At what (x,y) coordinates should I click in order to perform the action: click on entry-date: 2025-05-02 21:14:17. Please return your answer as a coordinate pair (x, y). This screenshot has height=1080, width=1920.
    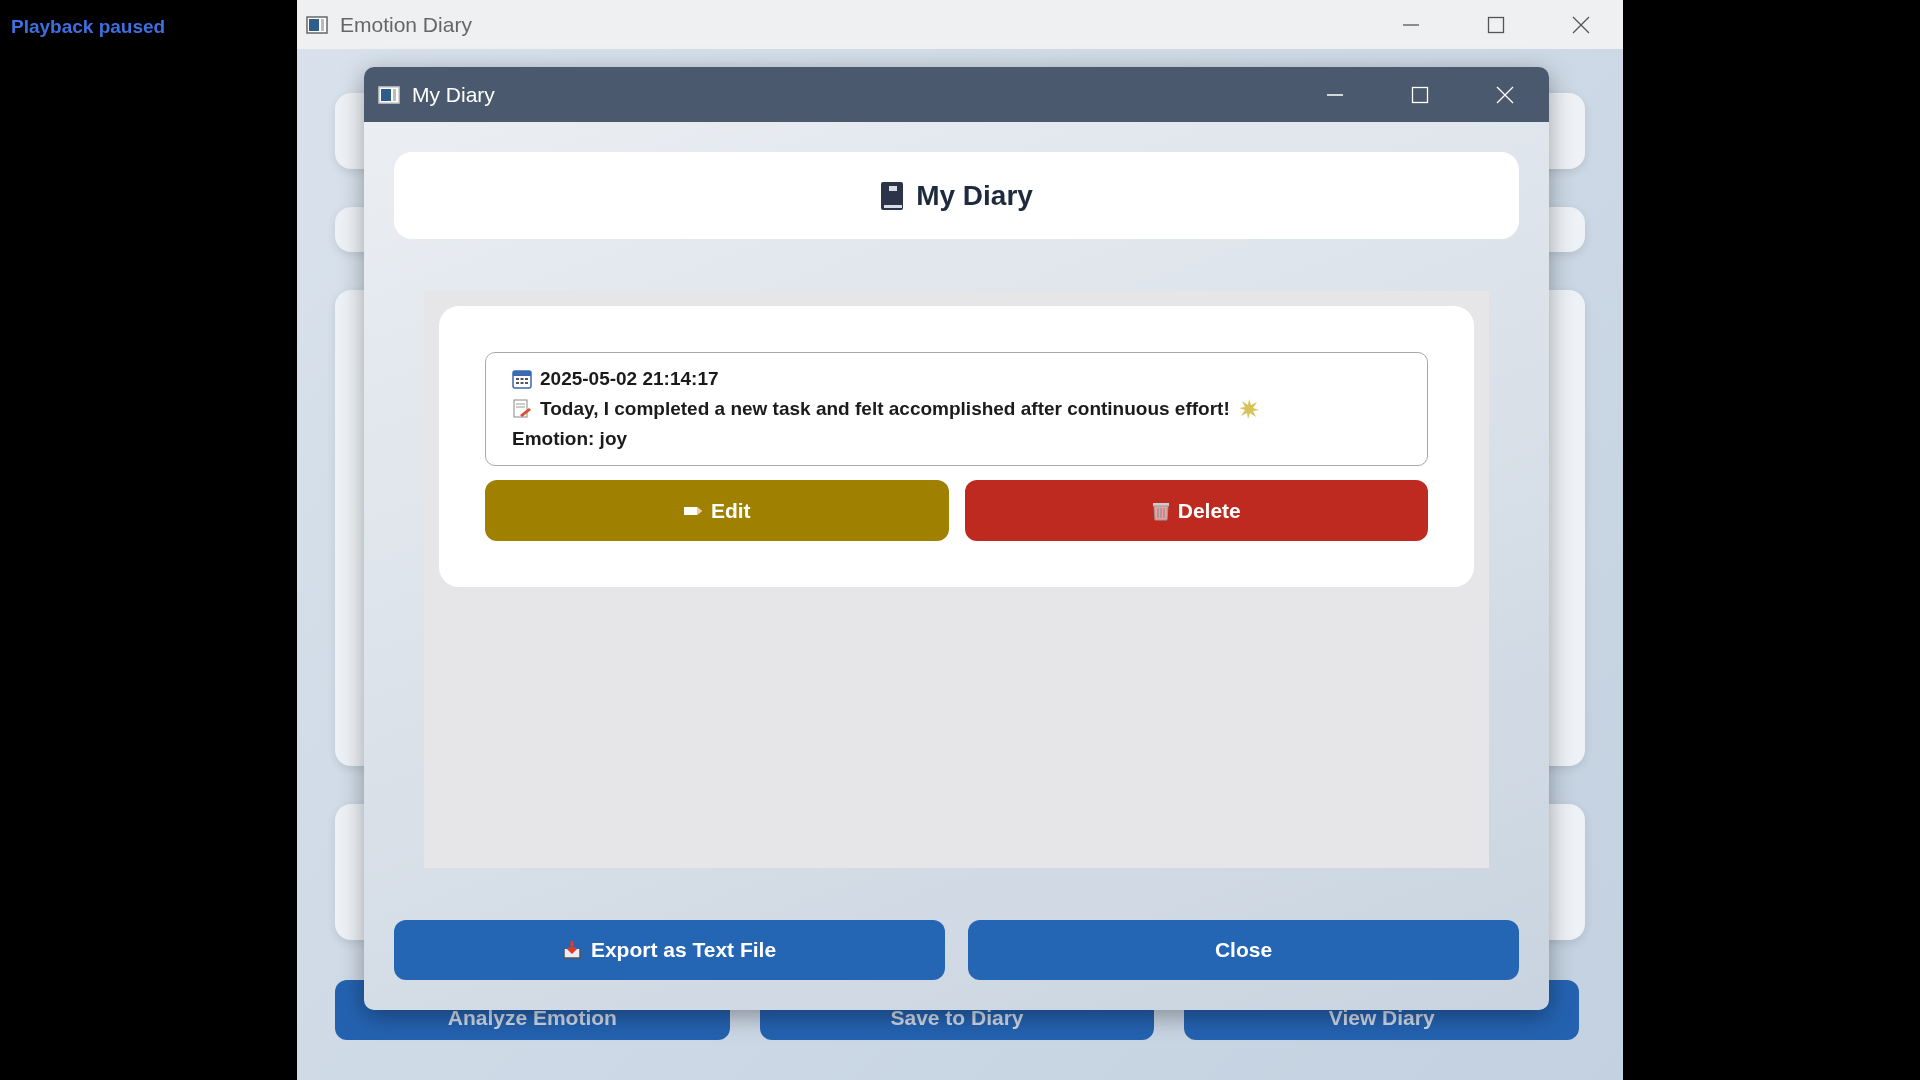
    Looking at the image, I should click on (629, 379).